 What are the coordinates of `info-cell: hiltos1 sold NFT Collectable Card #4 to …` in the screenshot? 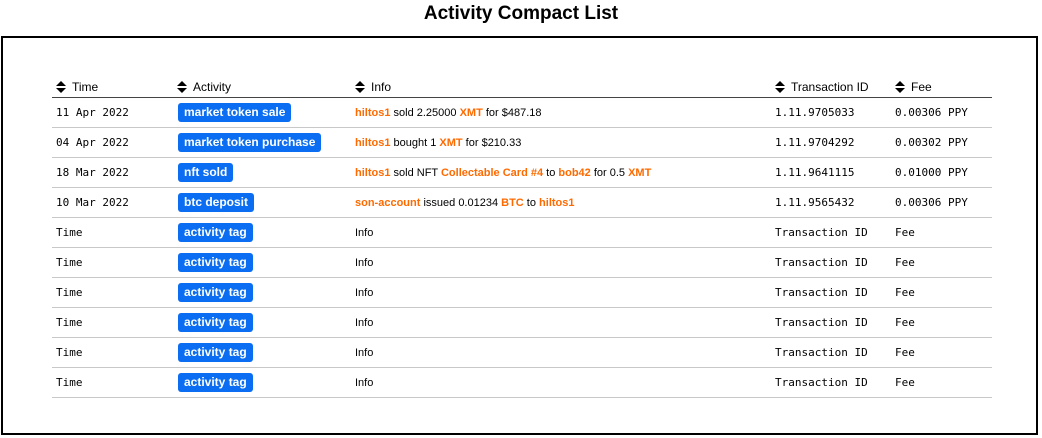 It's located at (503, 172).